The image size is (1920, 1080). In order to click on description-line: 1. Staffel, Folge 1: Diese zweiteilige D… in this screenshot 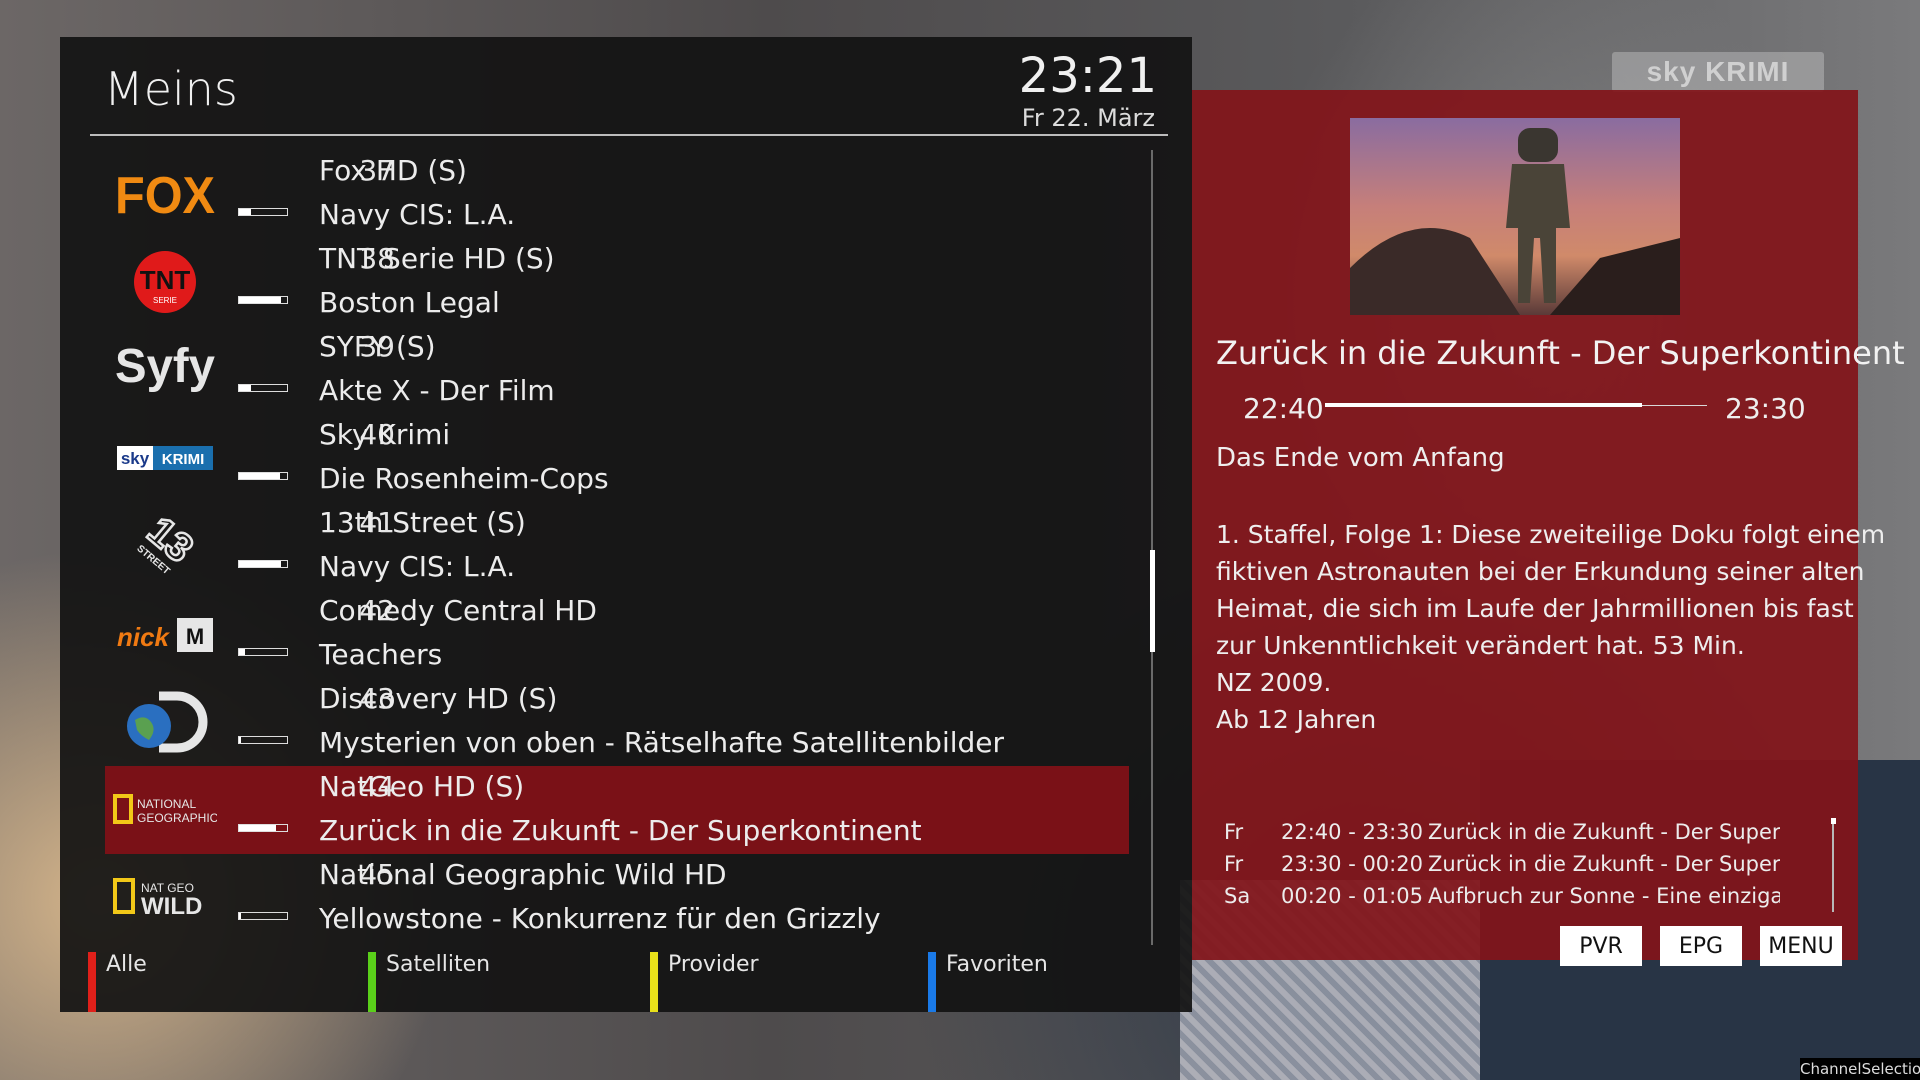, I will do `click(1551, 534)`.